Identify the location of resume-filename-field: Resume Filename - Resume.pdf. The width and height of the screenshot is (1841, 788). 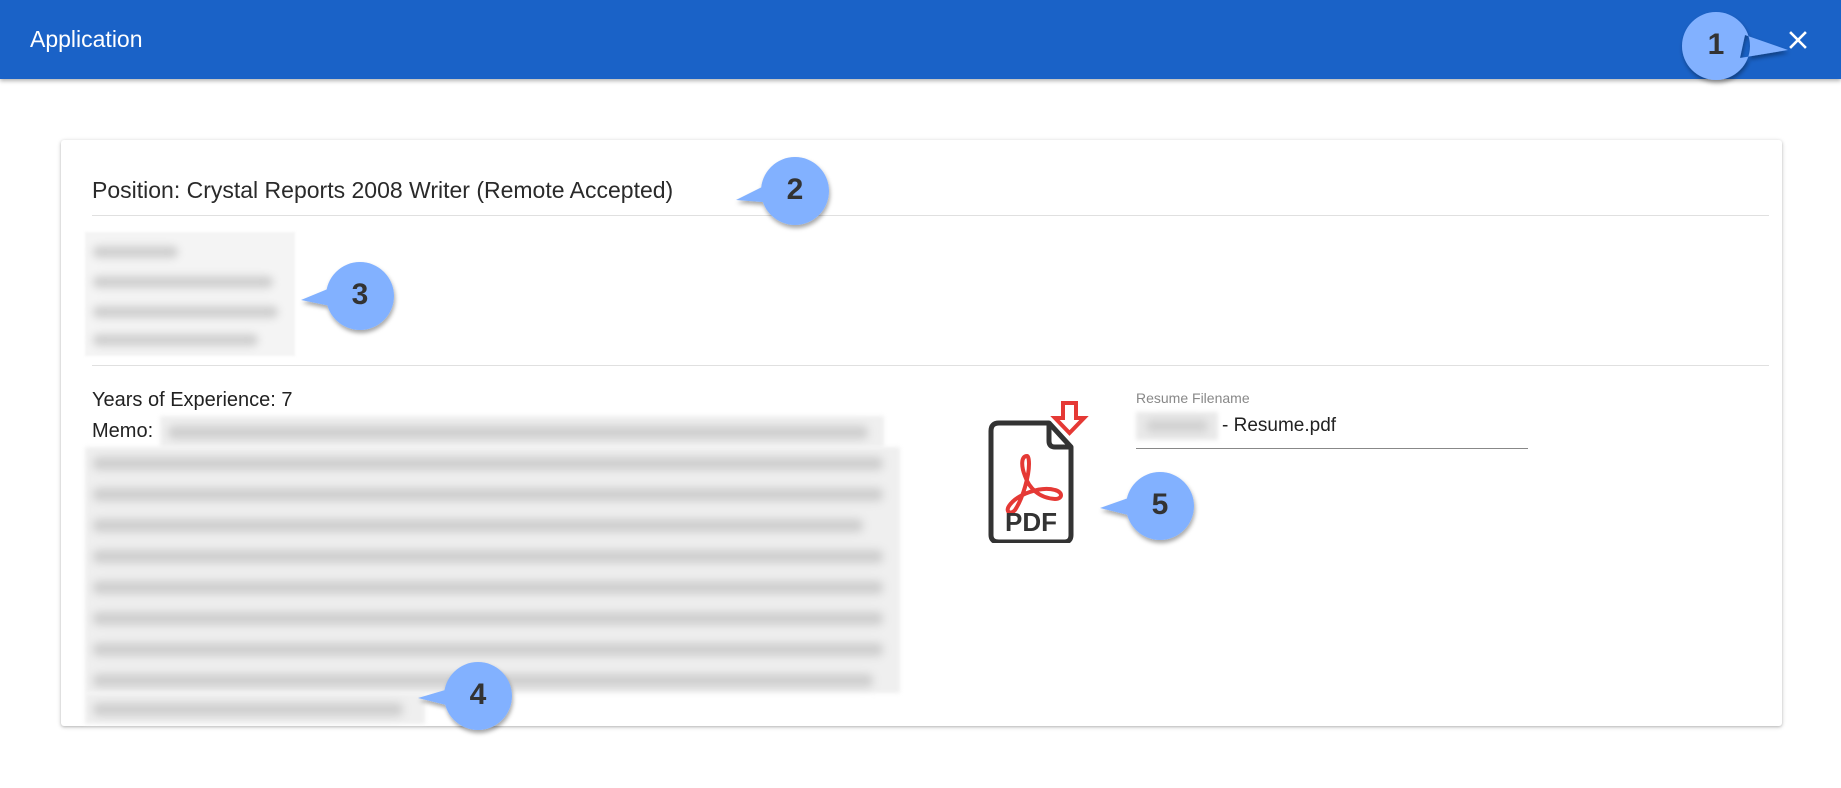
(1332, 419).